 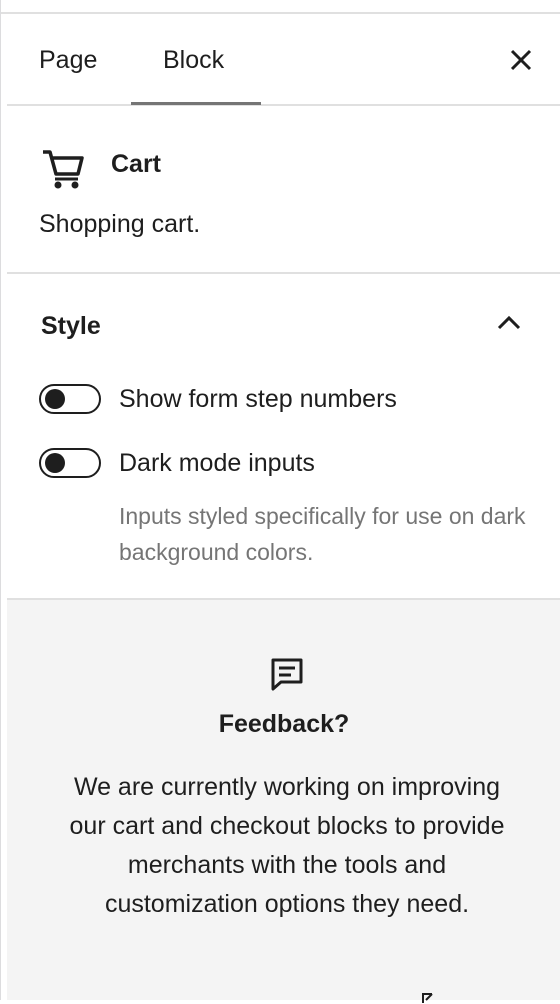 What do you see at coordinates (258, 399) in the screenshot?
I see `show-step-numbers-label: Show form step numbers` at bounding box center [258, 399].